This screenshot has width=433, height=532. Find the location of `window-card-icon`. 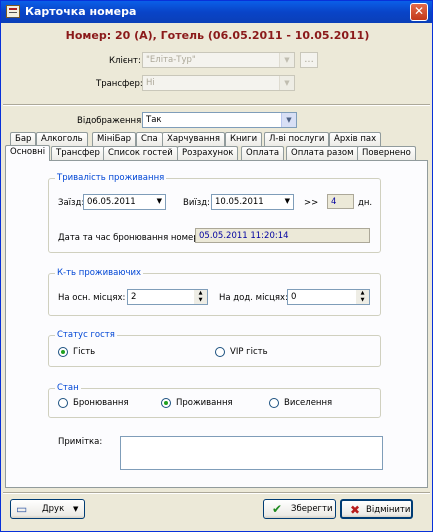

window-card-icon is located at coordinates (13, 11).